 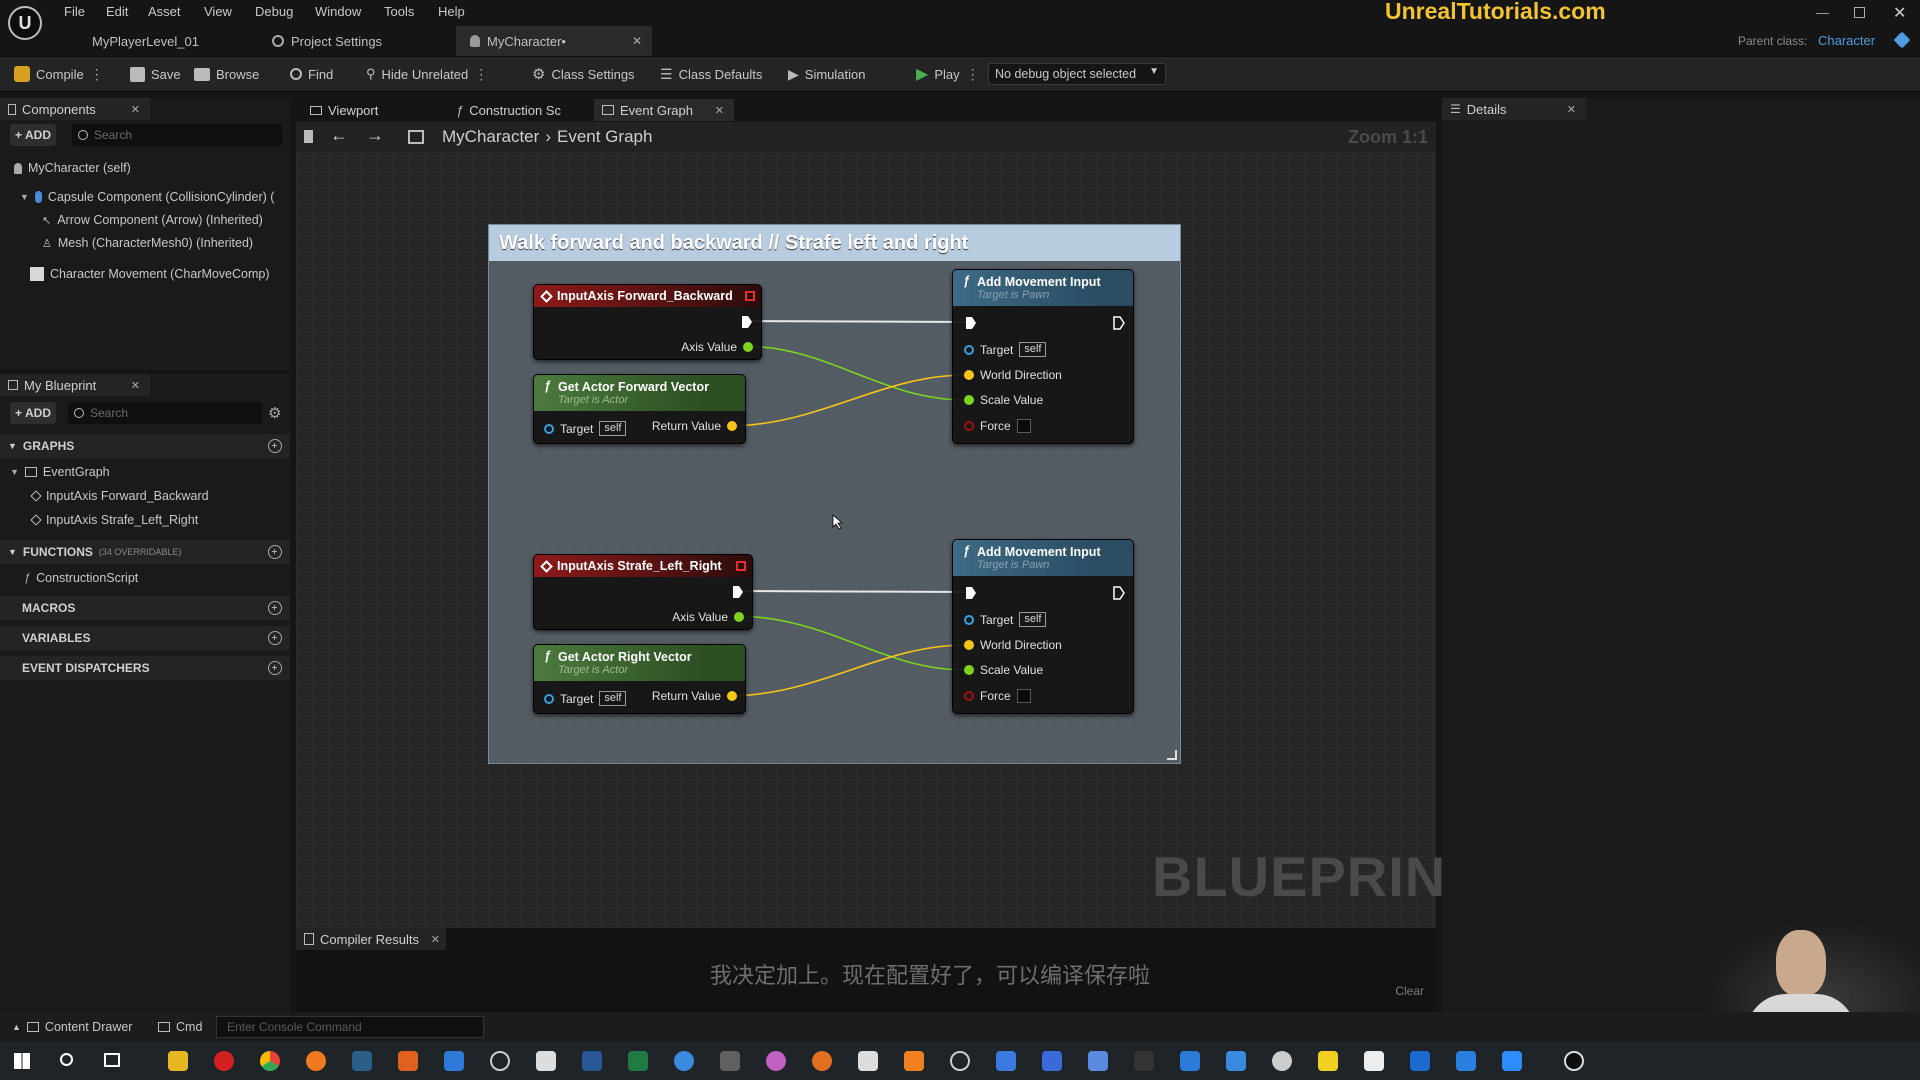 I want to click on close-panel-icon: ✕, so click(x=1571, y=109).